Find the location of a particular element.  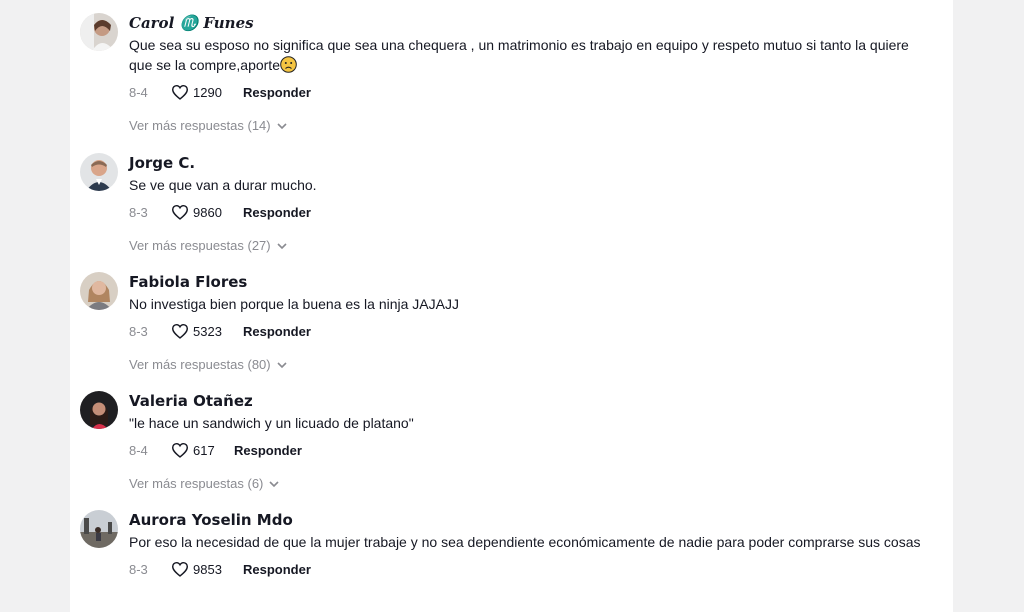

comment-meta: 8-3 9860 Responder is located at coordinates (529, 212).